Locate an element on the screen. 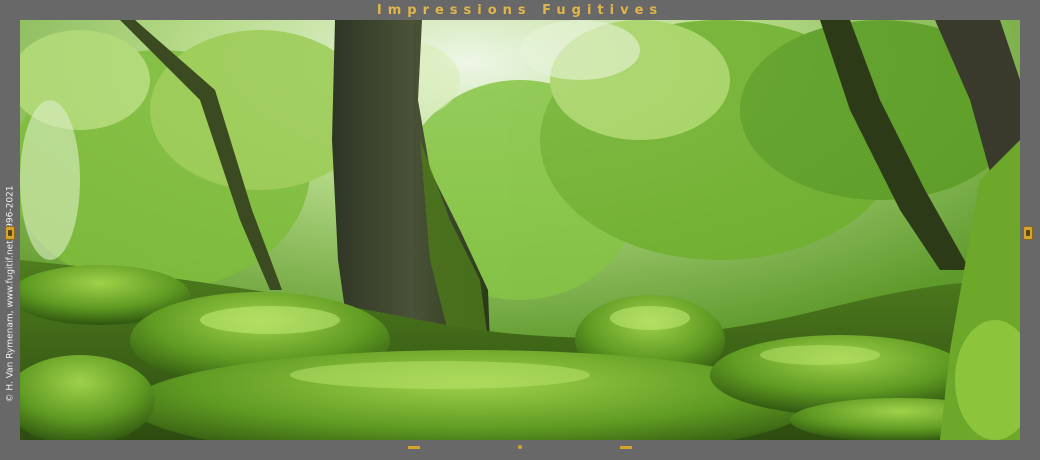  gallery-title: Impressions Fugitives is located at coordinates (520, 10).